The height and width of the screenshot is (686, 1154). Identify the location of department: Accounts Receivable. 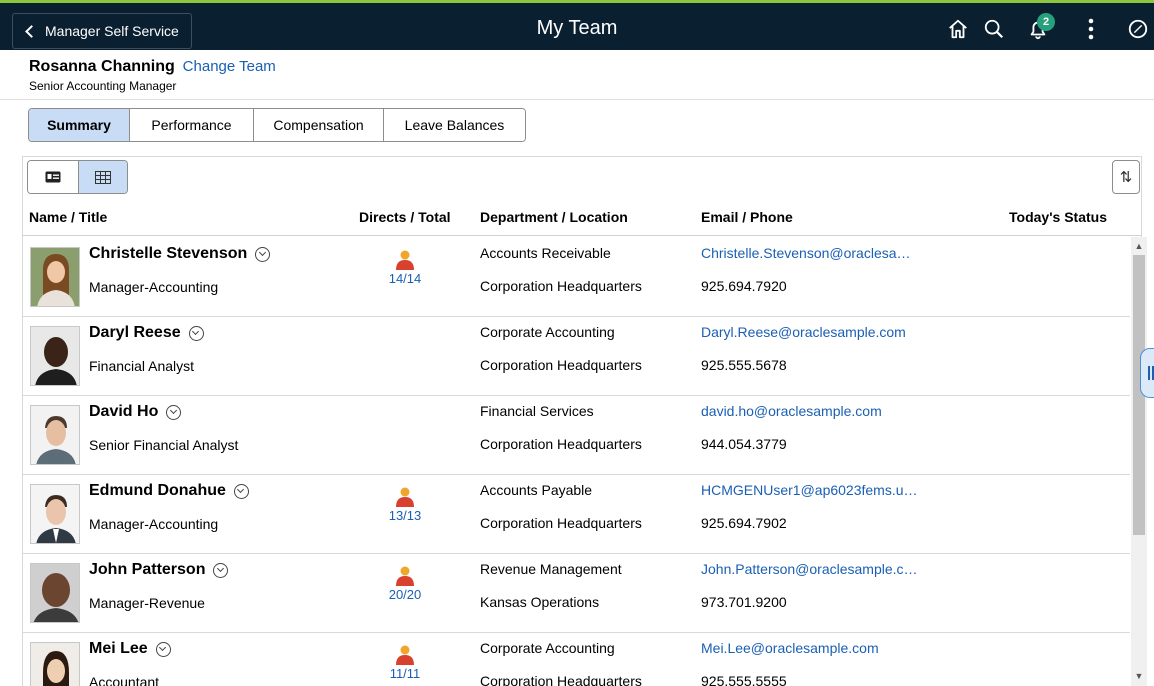
(545, 253).